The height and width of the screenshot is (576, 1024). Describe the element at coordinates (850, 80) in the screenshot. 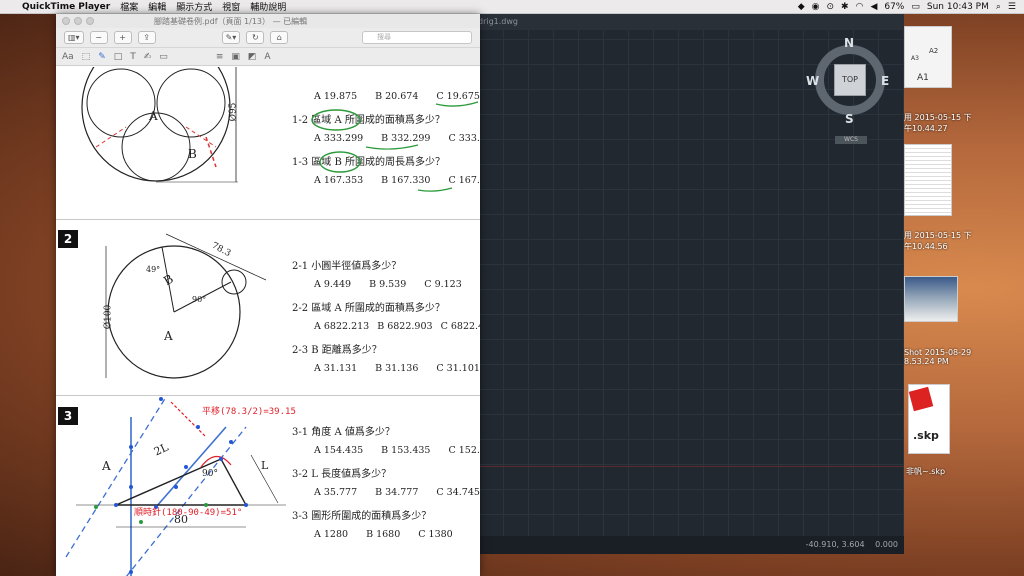

I see `view-cube-top: TOP` at that location.